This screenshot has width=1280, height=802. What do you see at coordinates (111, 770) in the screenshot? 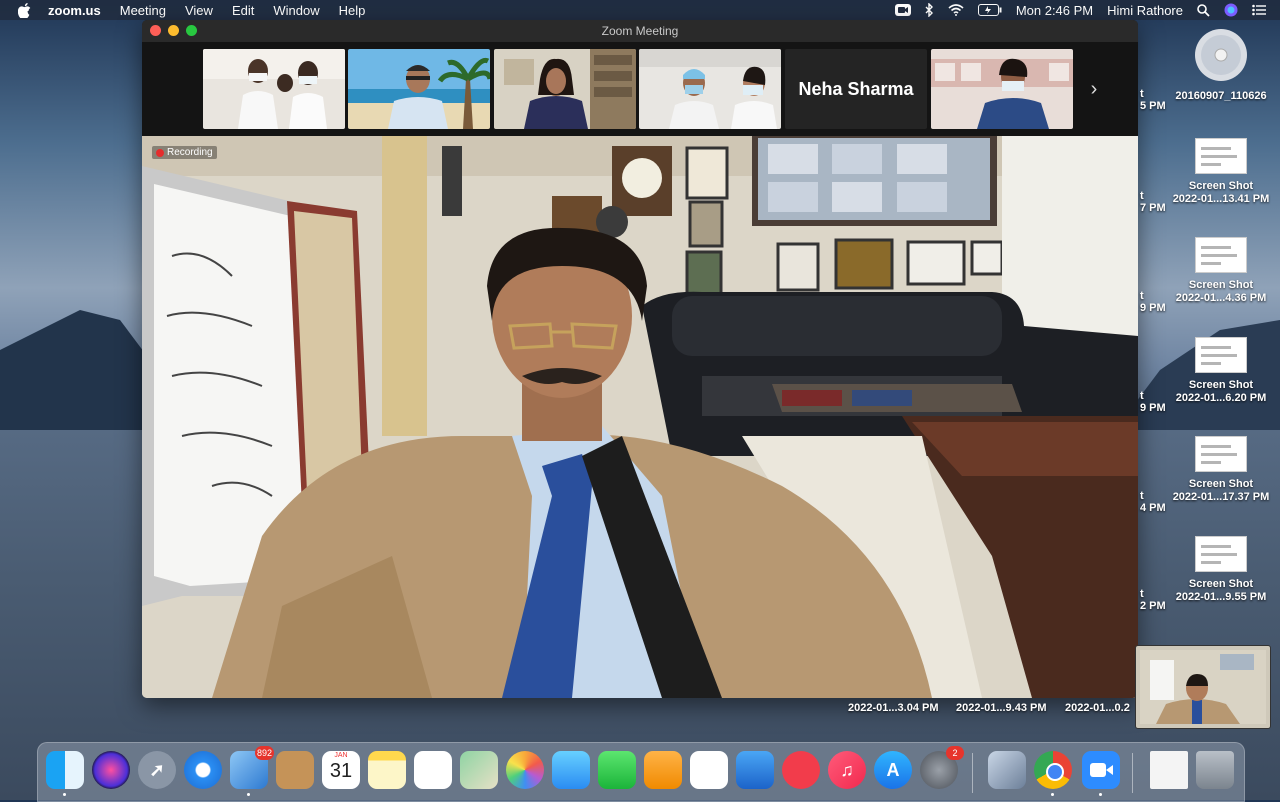
I see `dock-siri-icon` at bounding box center [111, 770].